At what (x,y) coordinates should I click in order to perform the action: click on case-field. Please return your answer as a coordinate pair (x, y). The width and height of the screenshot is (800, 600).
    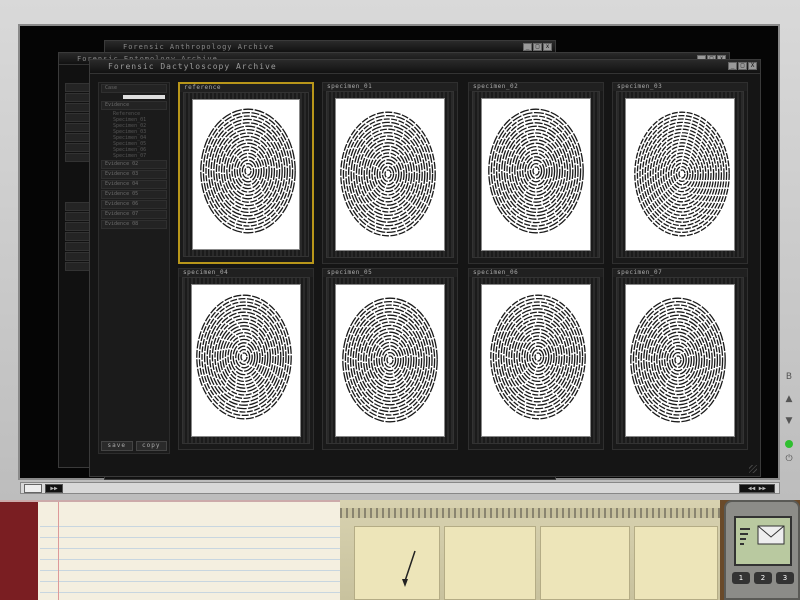
    Looking at the image, I should click on (144, 97).